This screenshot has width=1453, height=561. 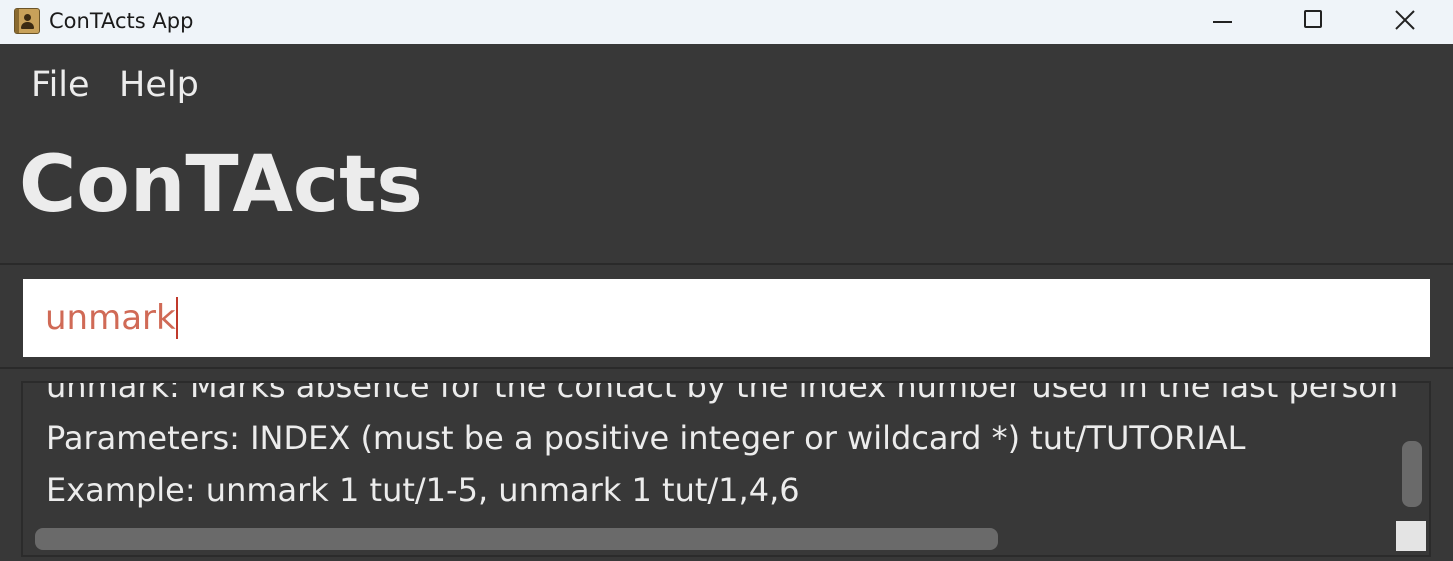 I want to click on close-button, so click(x=1405, y=22).